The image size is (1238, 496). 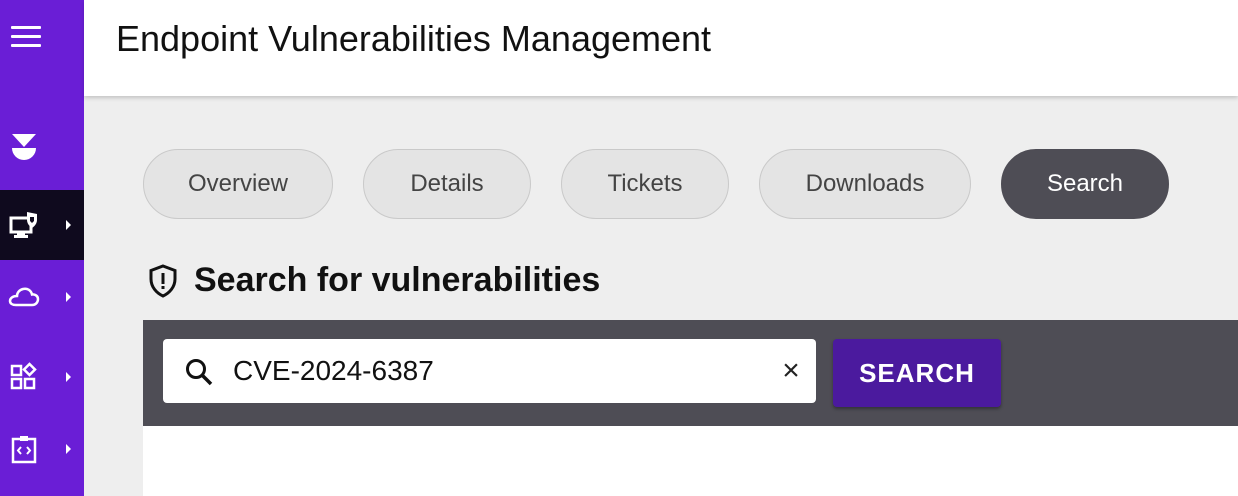 I want to click on tab-tickets: Tickets, so click(x=645, y=184).